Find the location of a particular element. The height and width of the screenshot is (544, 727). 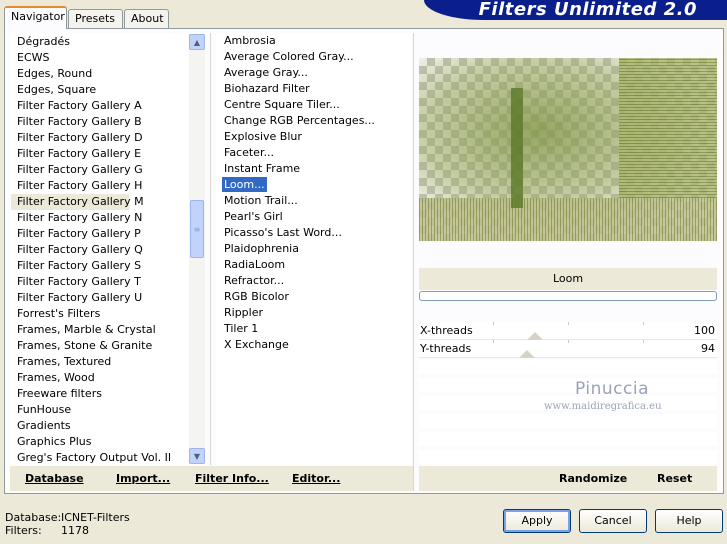

title-banner: Filters Unlimited 2.0 is located at coordinates (575, 10).